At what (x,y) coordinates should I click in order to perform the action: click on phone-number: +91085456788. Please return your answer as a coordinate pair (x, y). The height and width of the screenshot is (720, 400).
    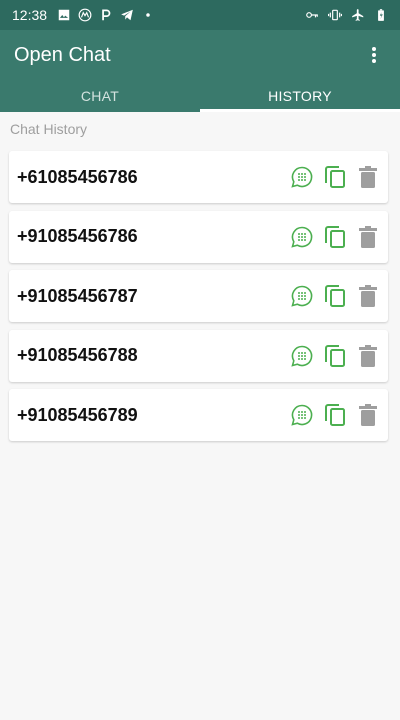
    Looking at the image, I should click on (77, 355).